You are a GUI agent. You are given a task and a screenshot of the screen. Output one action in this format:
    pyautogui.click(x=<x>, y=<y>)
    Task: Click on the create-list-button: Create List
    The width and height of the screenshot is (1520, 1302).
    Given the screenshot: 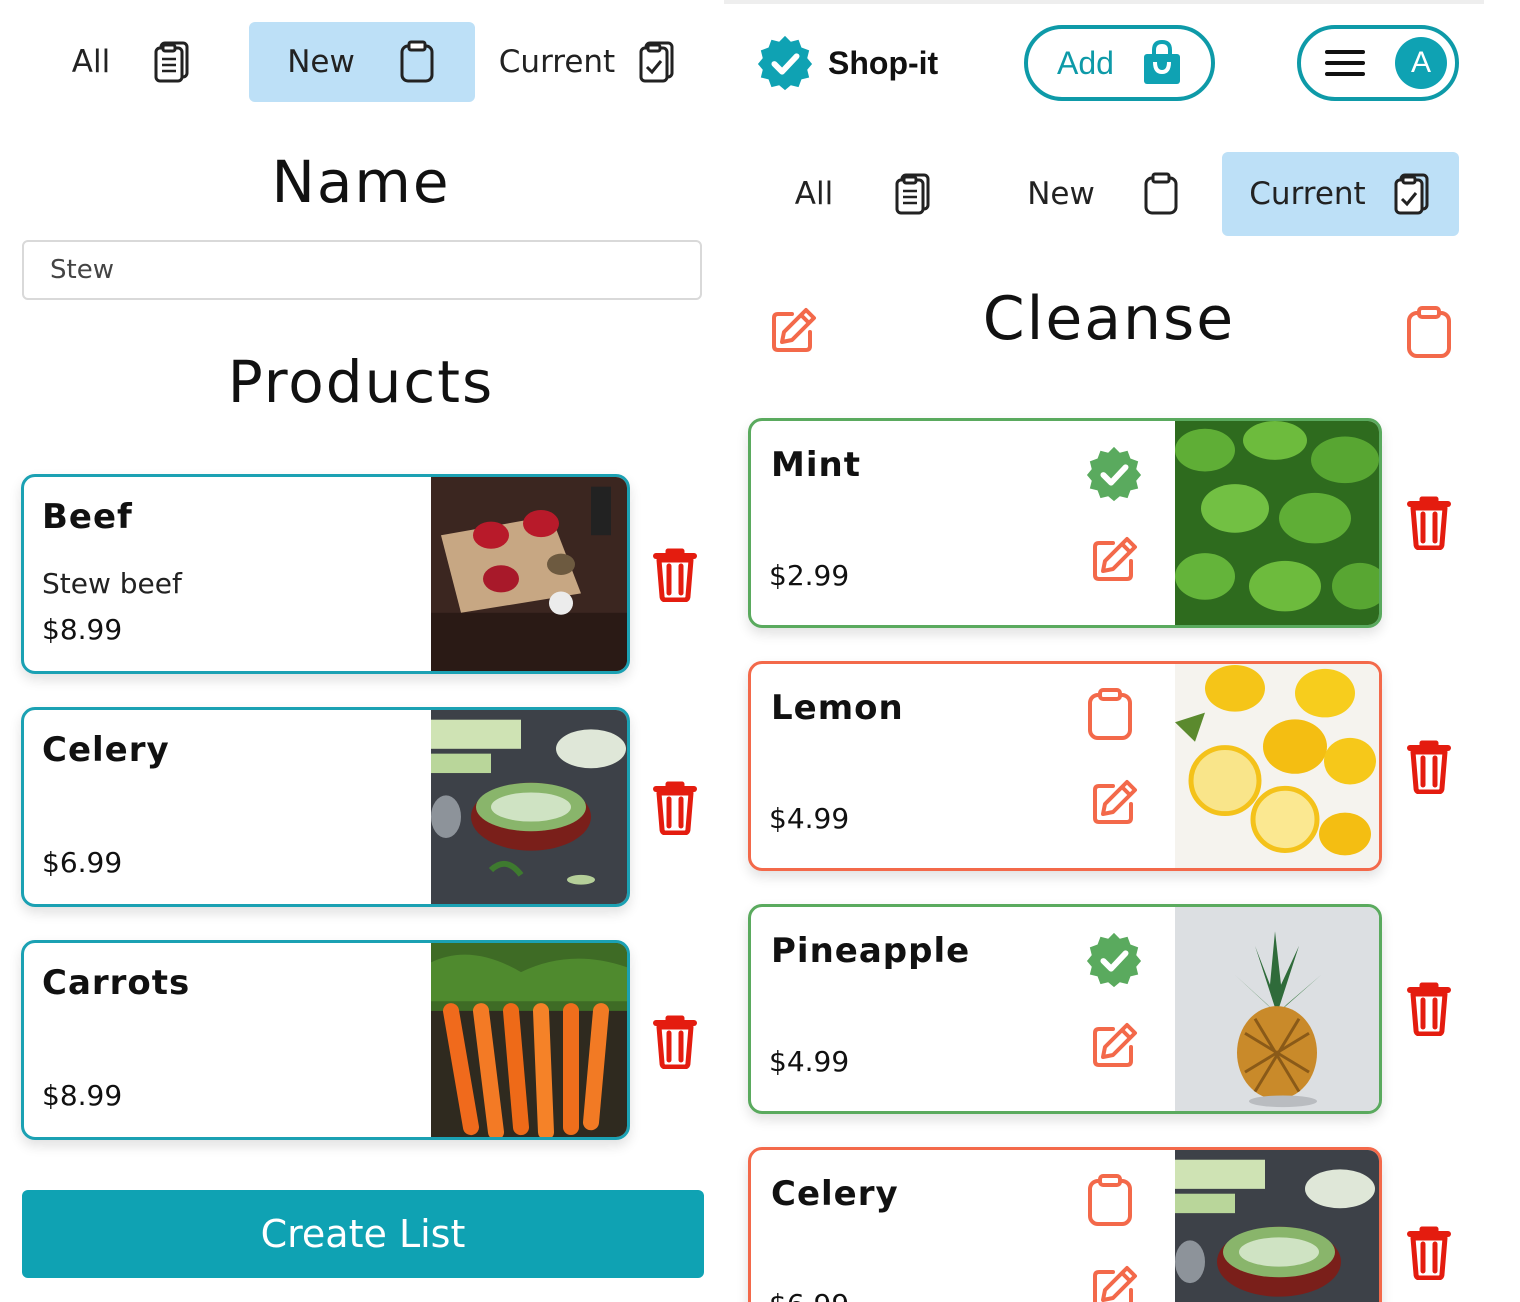 What is the action you would take?
    pyautogui.click(x=363, y=1234)
    